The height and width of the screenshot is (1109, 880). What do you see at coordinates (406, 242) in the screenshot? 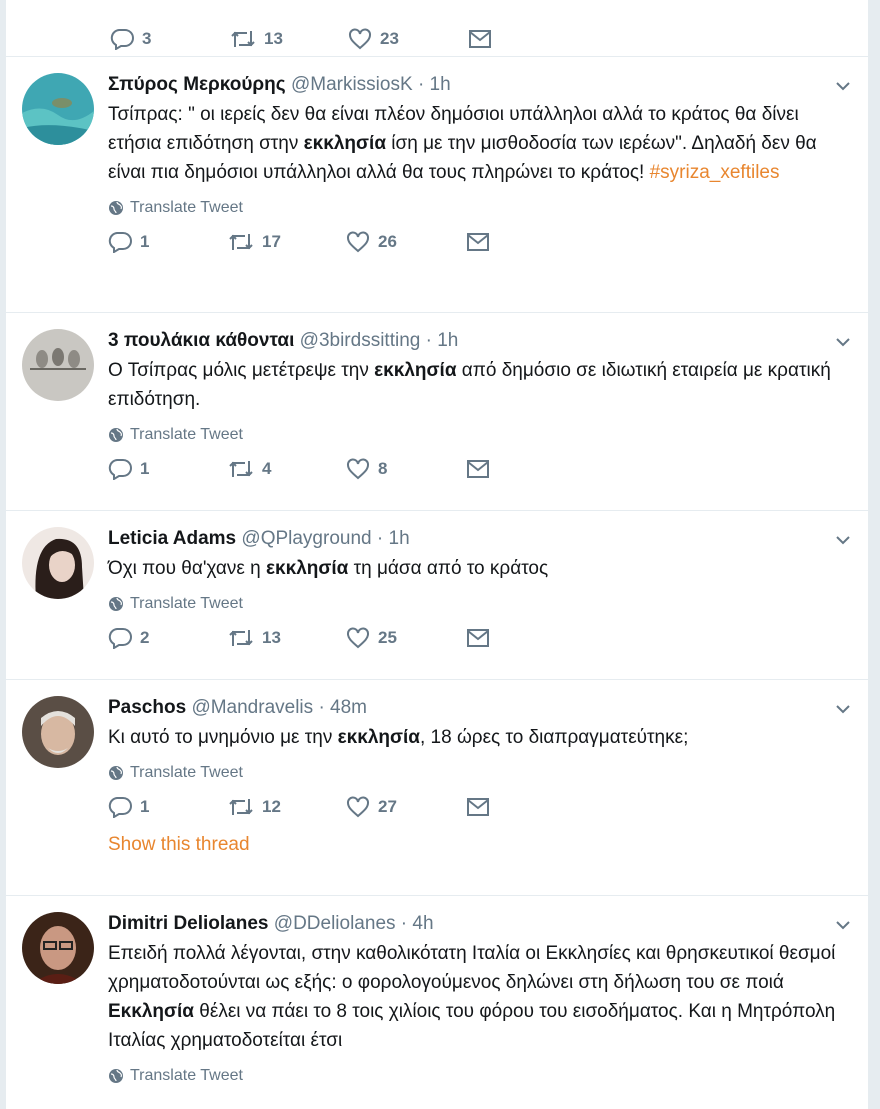
I see `like-button: 26` at bounding box center [406, 242].